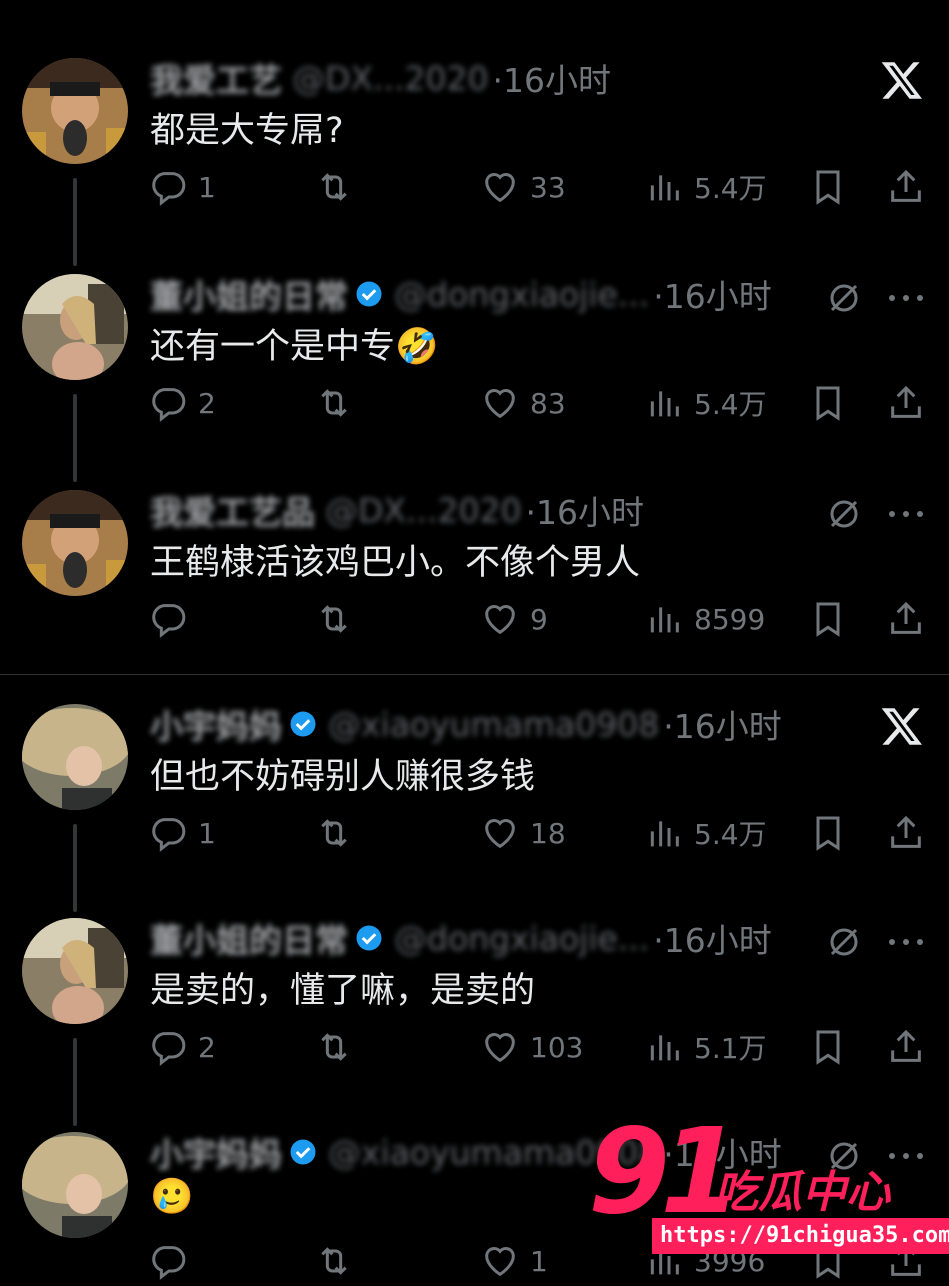 The width and height of the screenshot is (949, 1286). What do you see at coordinates (548, 833) in the screenshot?
I see `like-count: 18` at bounding box center [548, 833].